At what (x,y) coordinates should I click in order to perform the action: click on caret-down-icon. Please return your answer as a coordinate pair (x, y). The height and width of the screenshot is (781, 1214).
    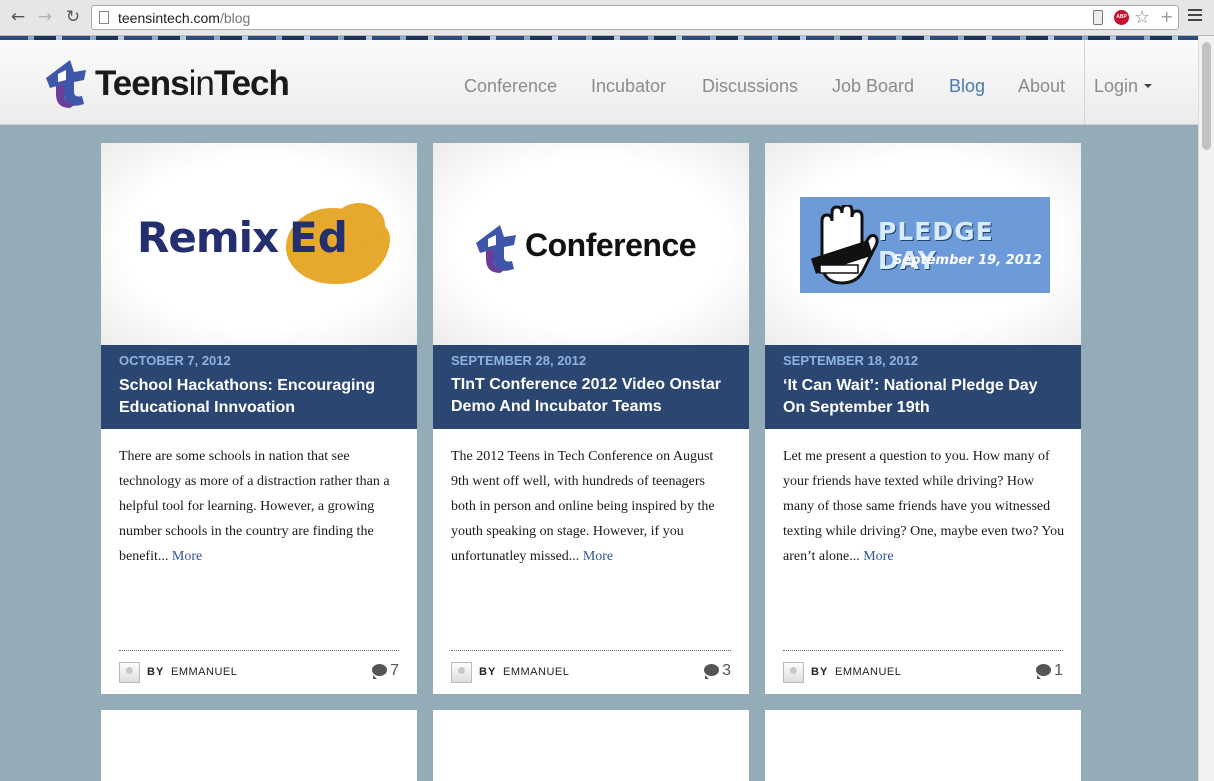
    Looking at the image, I should click on (1148, 86).